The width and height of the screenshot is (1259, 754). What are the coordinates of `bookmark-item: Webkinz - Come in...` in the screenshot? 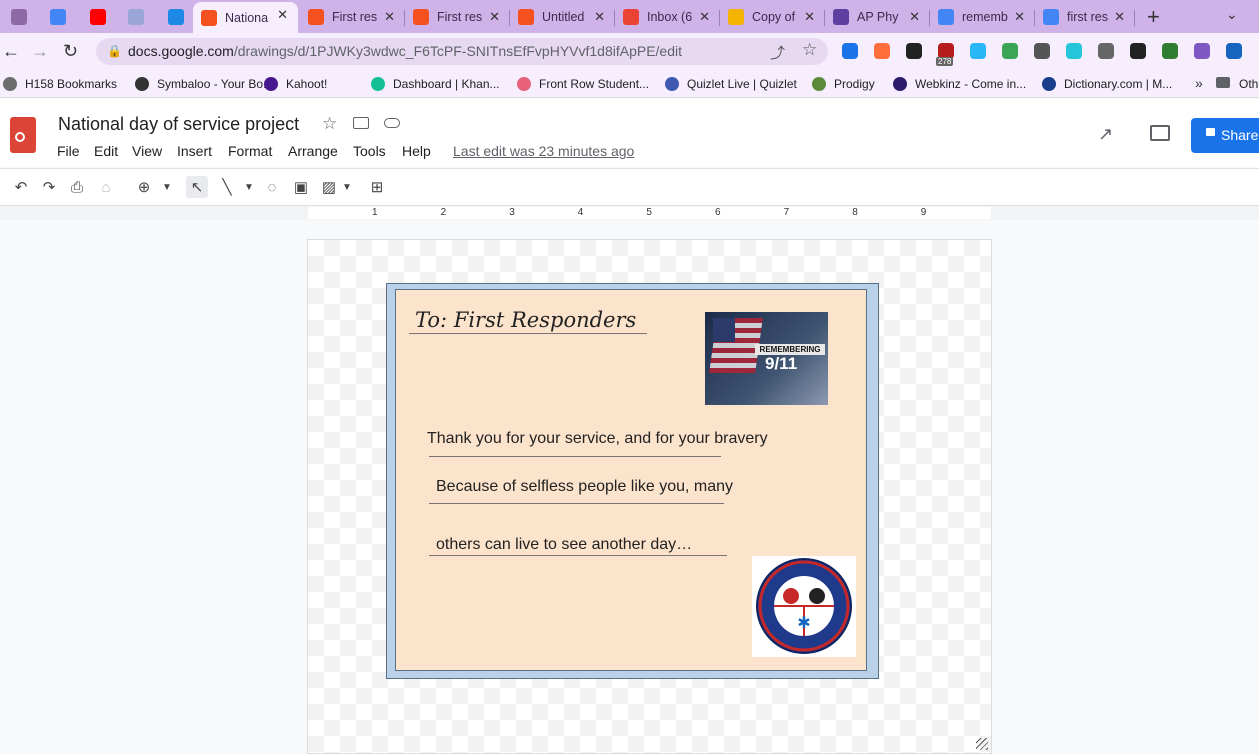 It's located at (959, 84).